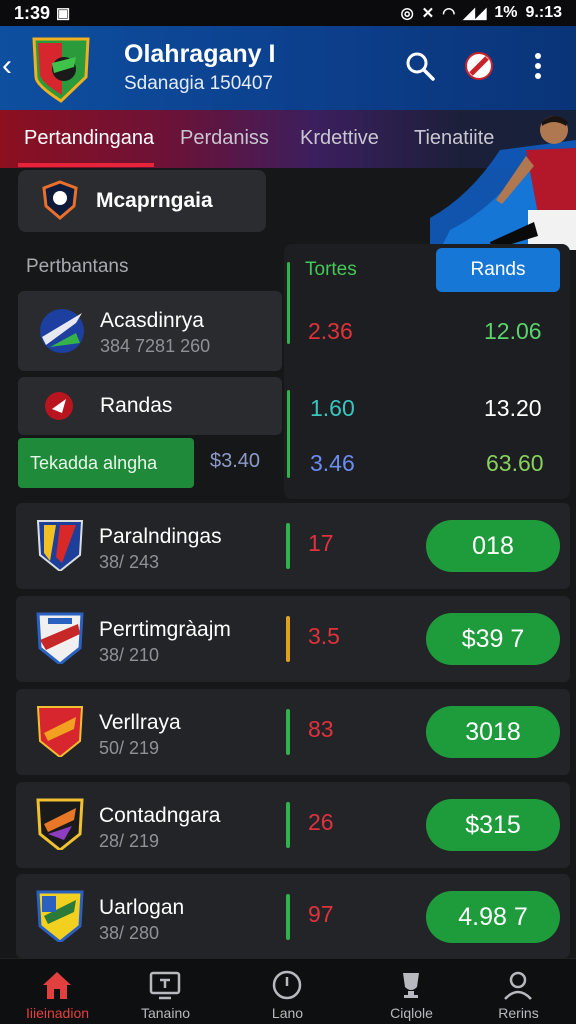 This screenshot has width=576, height=1024. Describe the element at coordinates (321, 543) in the screenshot. I see `match-odd: 17` at that location.